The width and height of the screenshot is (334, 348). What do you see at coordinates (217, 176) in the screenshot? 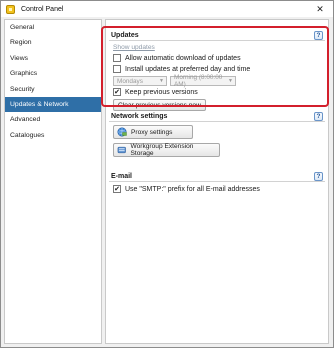
I see `email-section-header: E-mail ?` at bounding box center [217, 176].